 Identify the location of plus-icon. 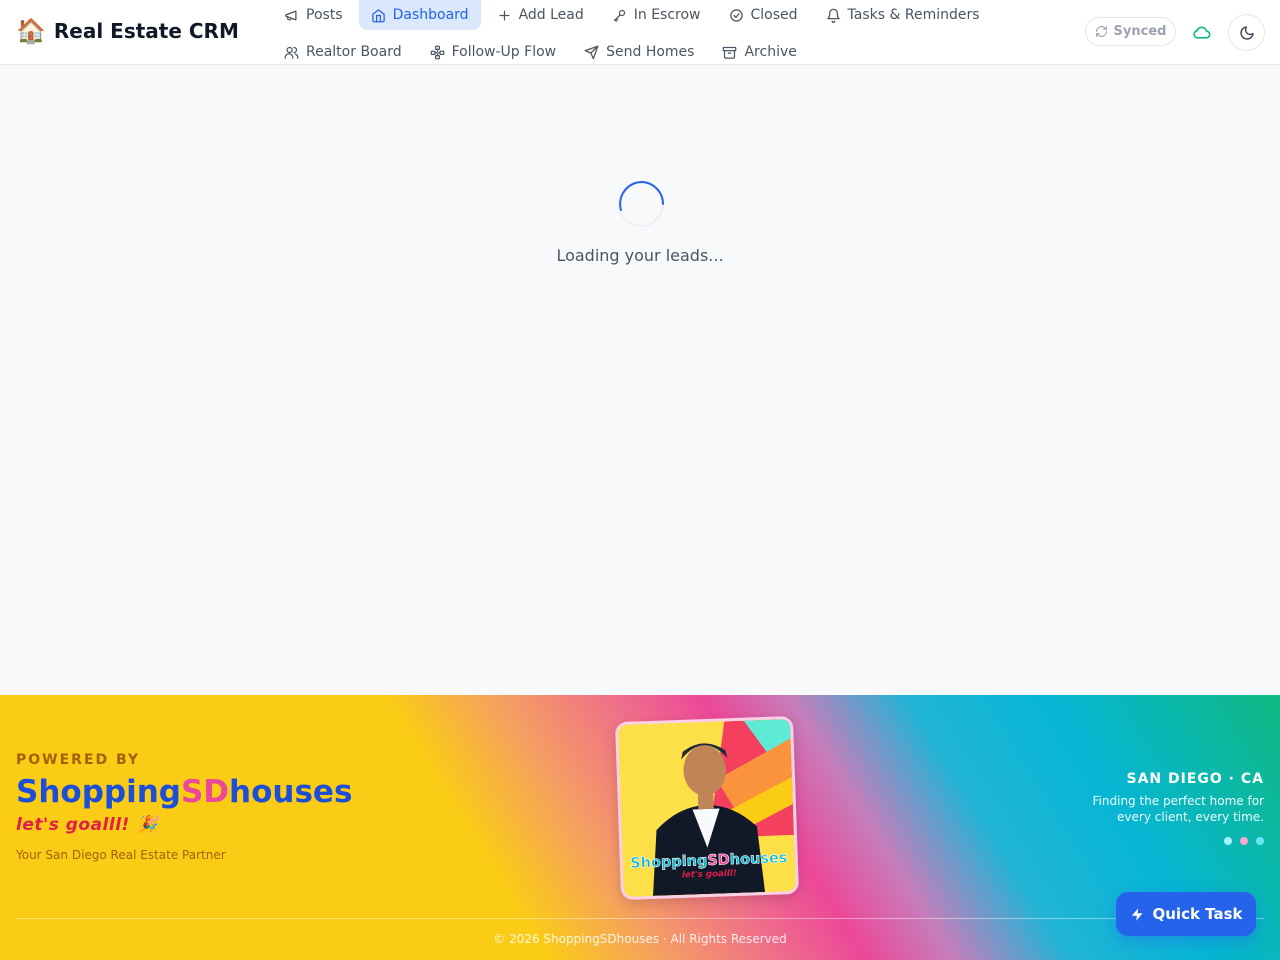
(504, 15).